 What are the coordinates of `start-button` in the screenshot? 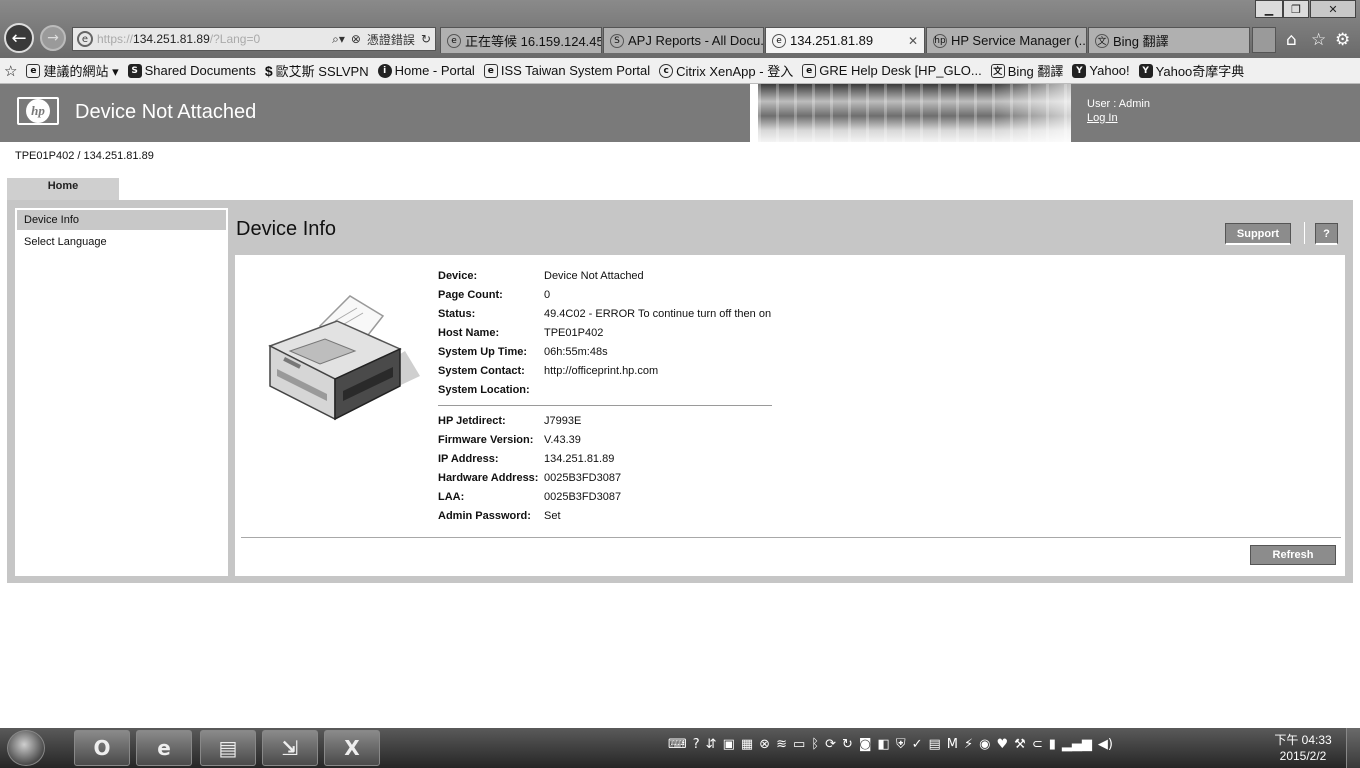 It's located at (26, 748).